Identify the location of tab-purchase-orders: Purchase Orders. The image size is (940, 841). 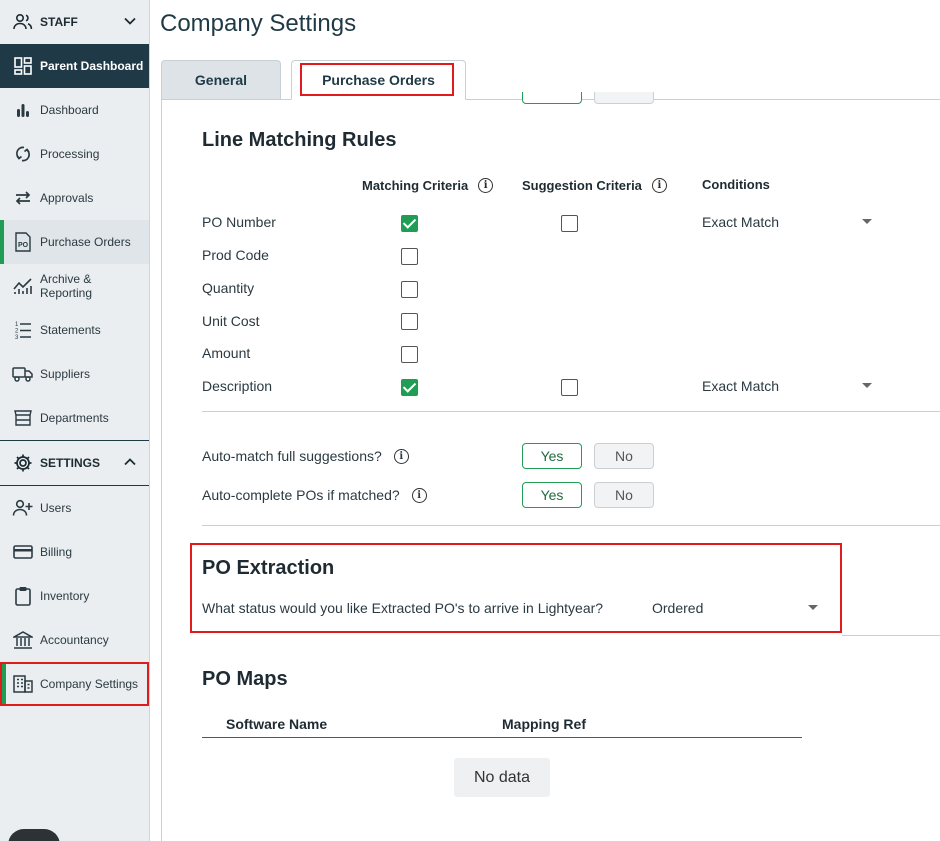
(378, 80).